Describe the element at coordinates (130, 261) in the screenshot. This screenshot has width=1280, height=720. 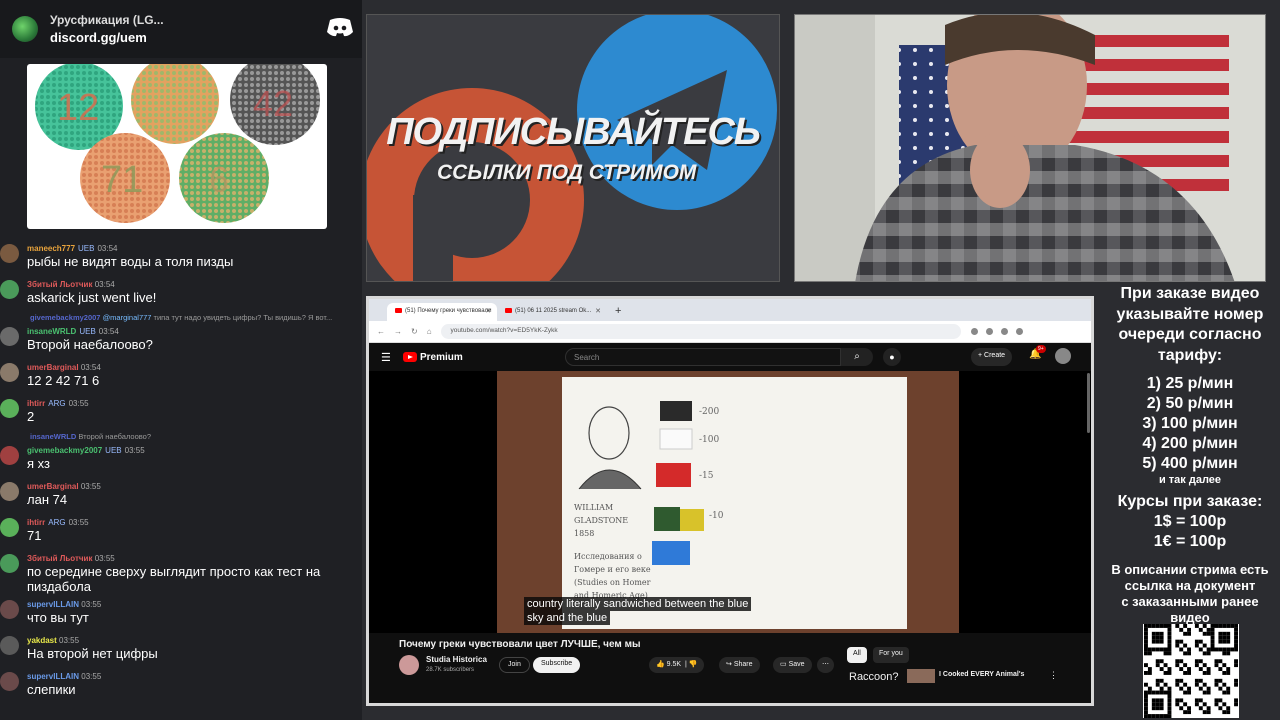
I see `chat-text: рыбы не видят воды а толя пизды` at that location.